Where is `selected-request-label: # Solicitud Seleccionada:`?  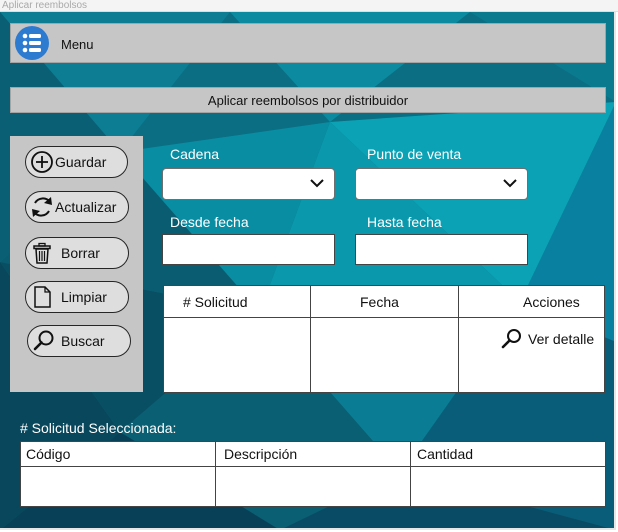
selected-request-label: # Solicitud Seleccionada: is located at coordinates (98, 428).